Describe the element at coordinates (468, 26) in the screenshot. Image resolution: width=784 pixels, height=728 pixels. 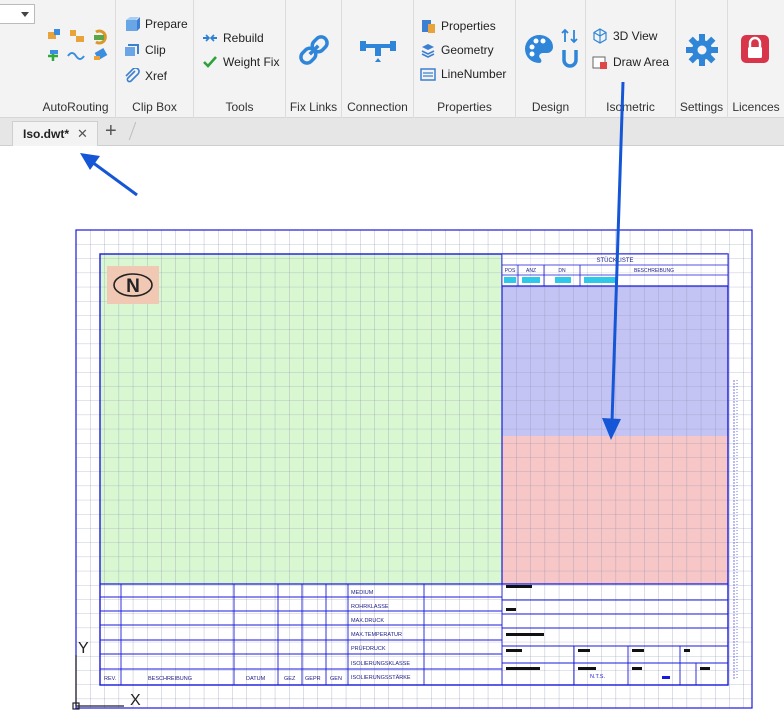
I see `properties-label: Properties` at that location.